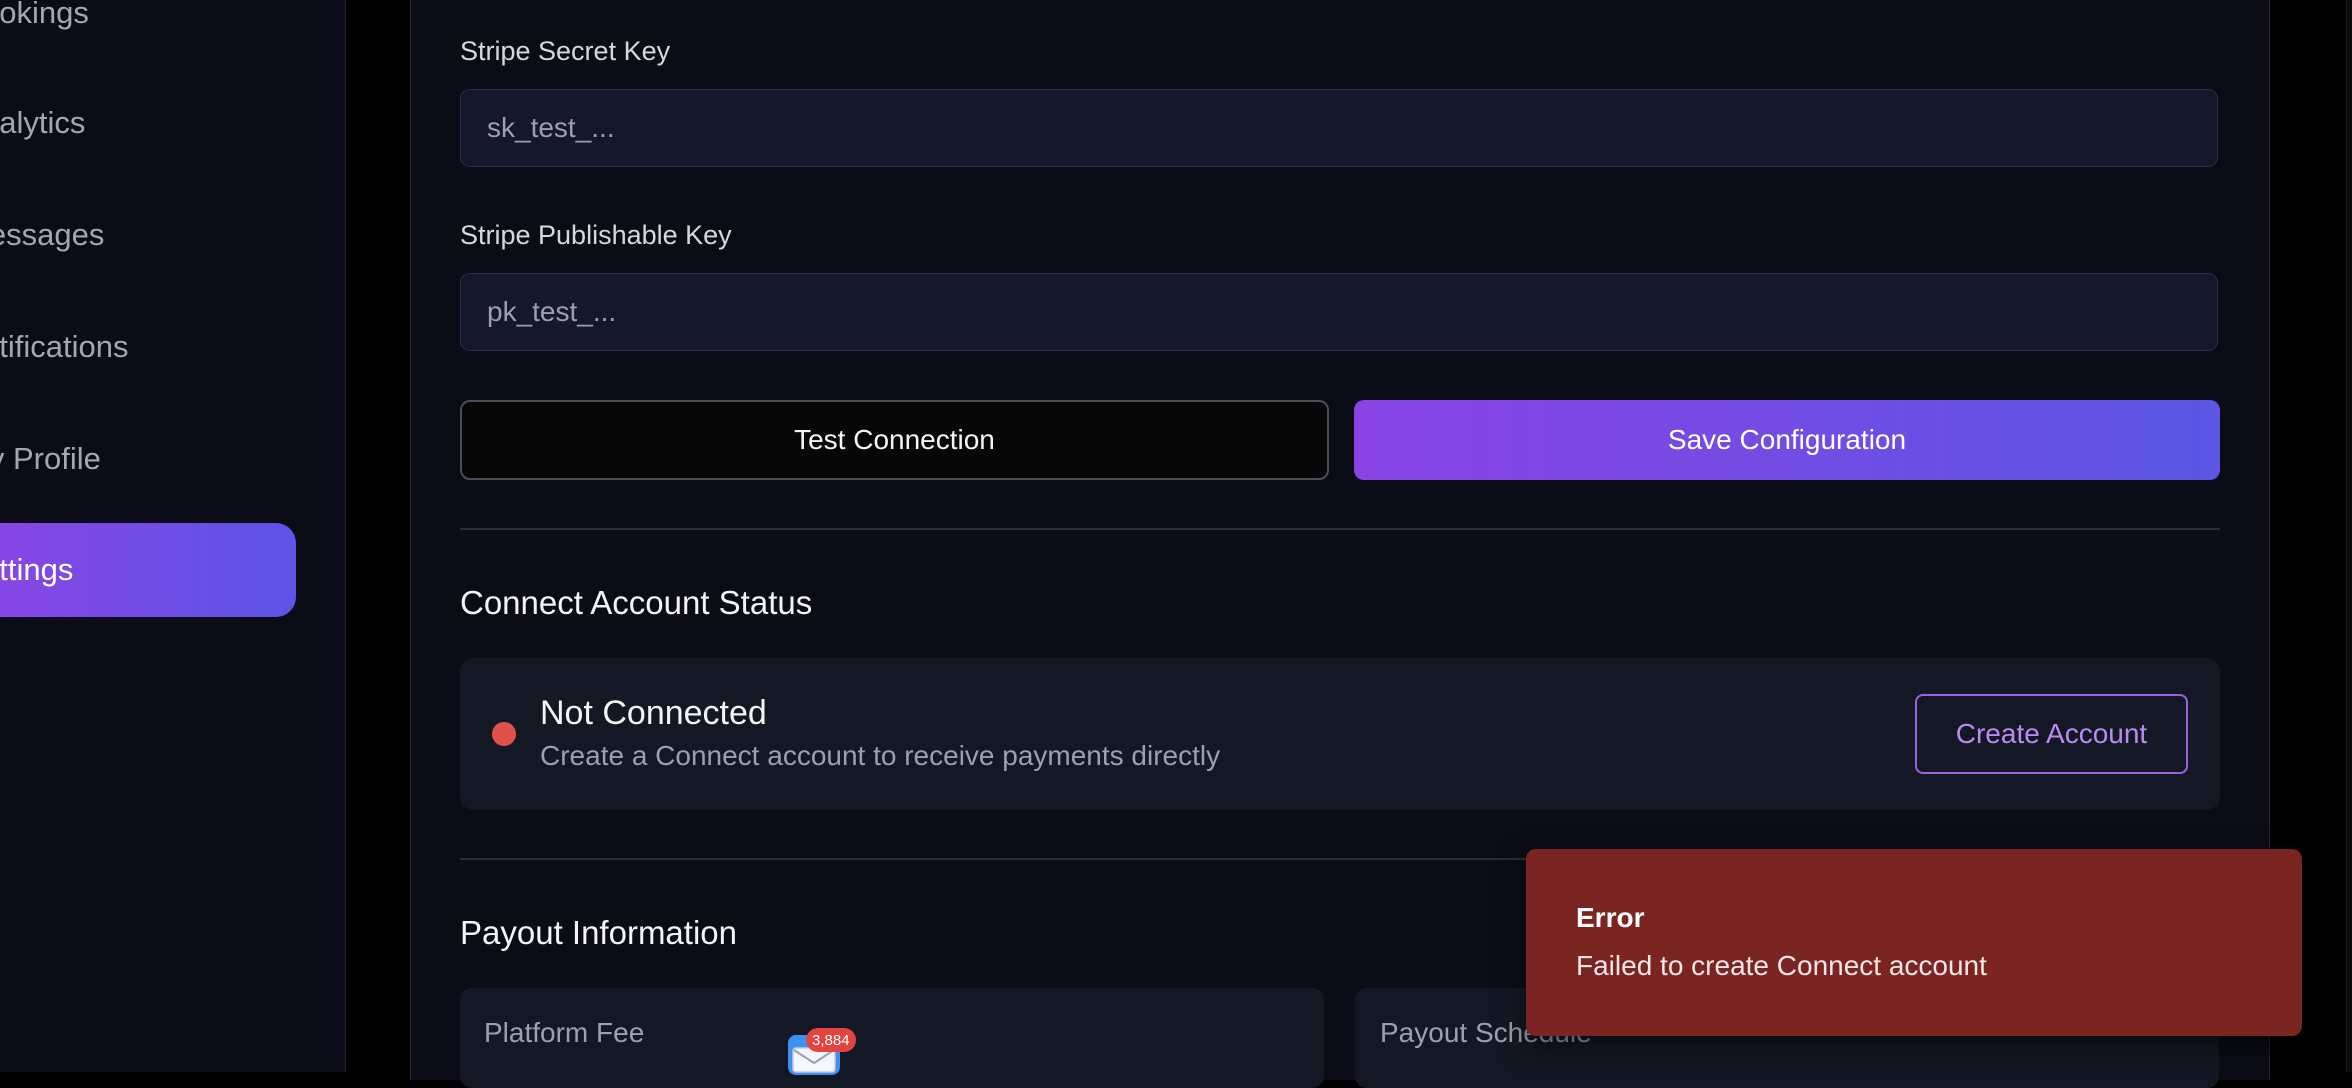 This screenshot has width=2352, height=1088. Describe the element at coordinates (2349, 536) in the screenshot. I see `window-edge` at that location.